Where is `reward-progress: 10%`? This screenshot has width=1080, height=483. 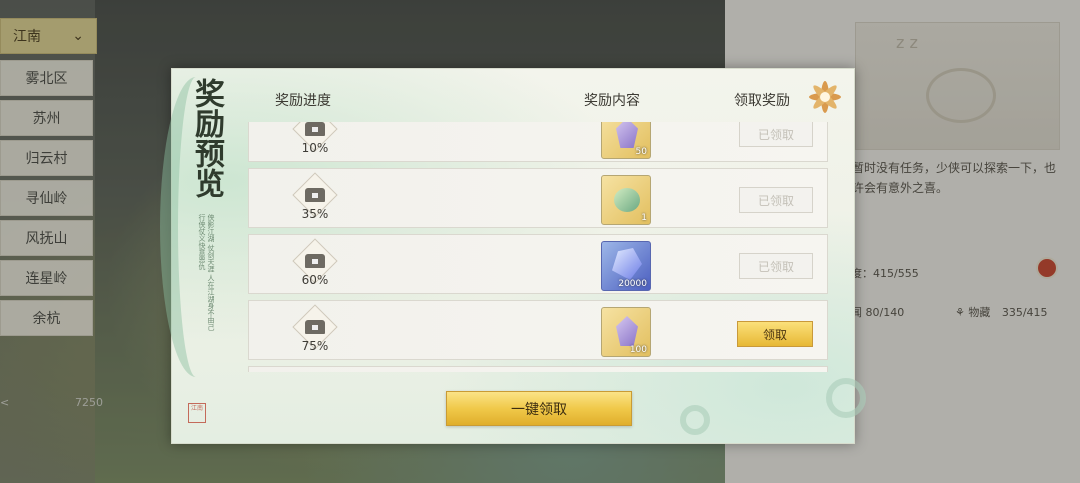 reward-progress: 10% is located at coordinates (315, 148).